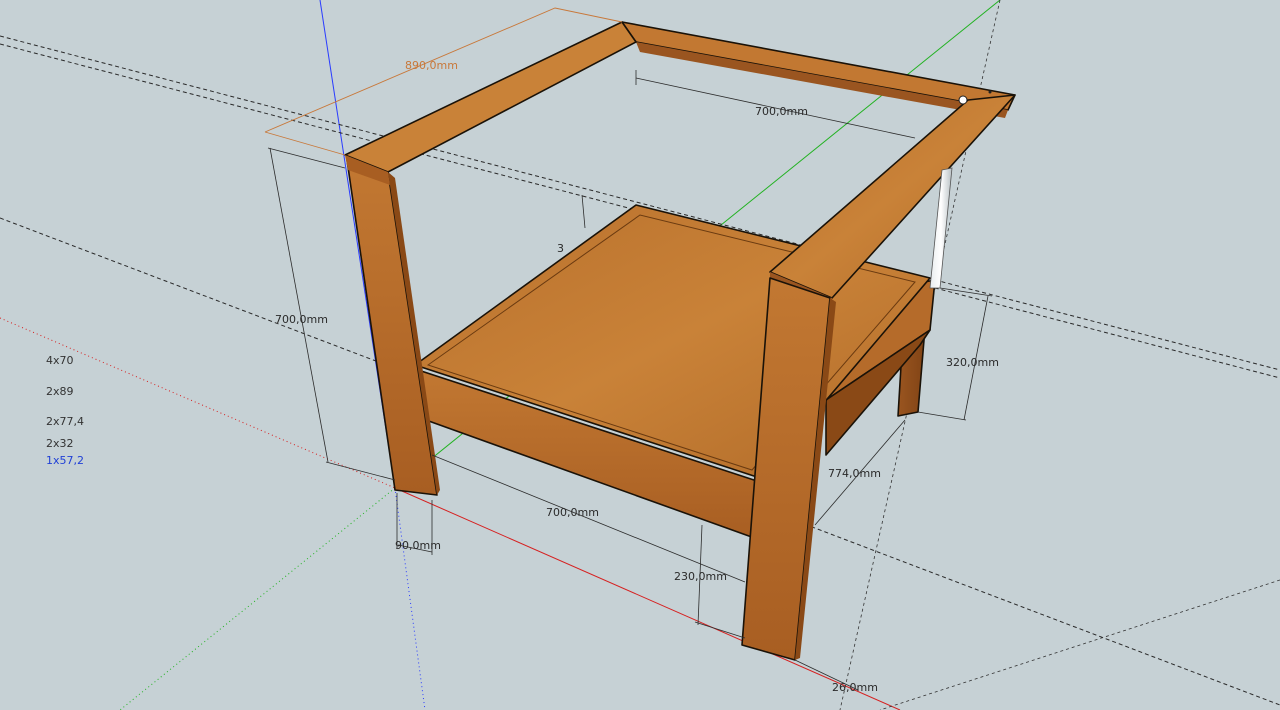 Image resolution: width=1280 pixels, height=710 pixels. Describe the element at coordinates (60, 443) in the screenshot. I see `part-list-item: 2x32` at that location.